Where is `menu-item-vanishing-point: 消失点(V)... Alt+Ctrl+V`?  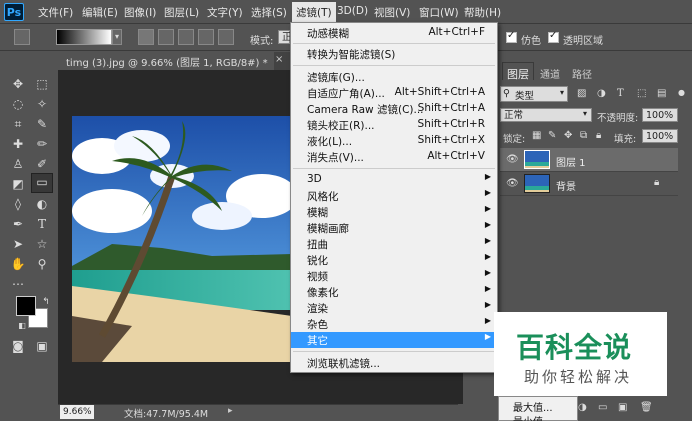 menu-item-vanishing-point: 消失点(V)... Alt+Ctrl+V is located at coordinates (394, 157).